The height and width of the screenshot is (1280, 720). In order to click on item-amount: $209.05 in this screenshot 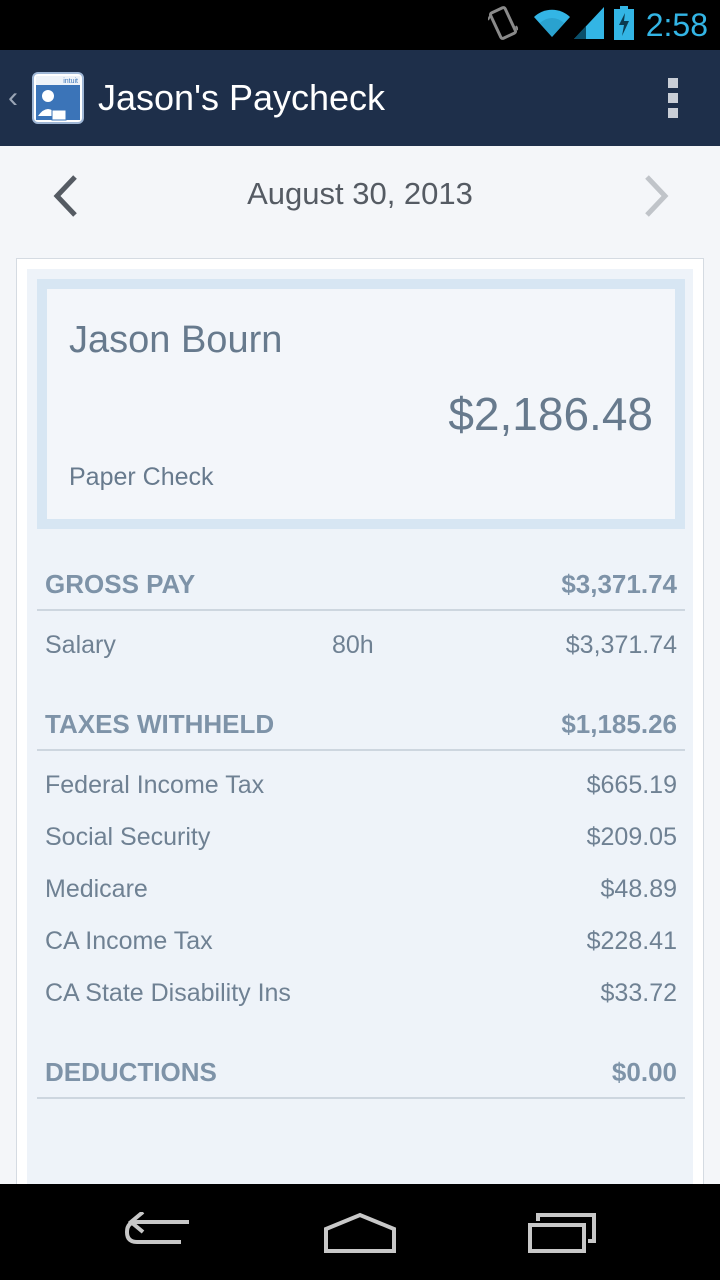, I will do `click(631, 837)`.